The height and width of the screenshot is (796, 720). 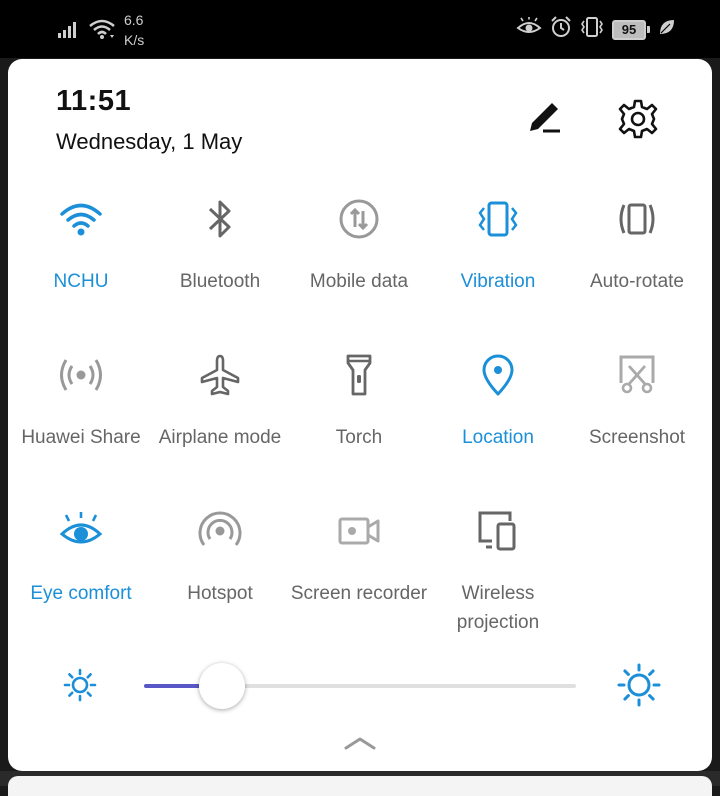 What do you see at coordinates (134, 40) in the screenshot?
I see `network-speed-unit: K/s` at bounding box center [134, 40].